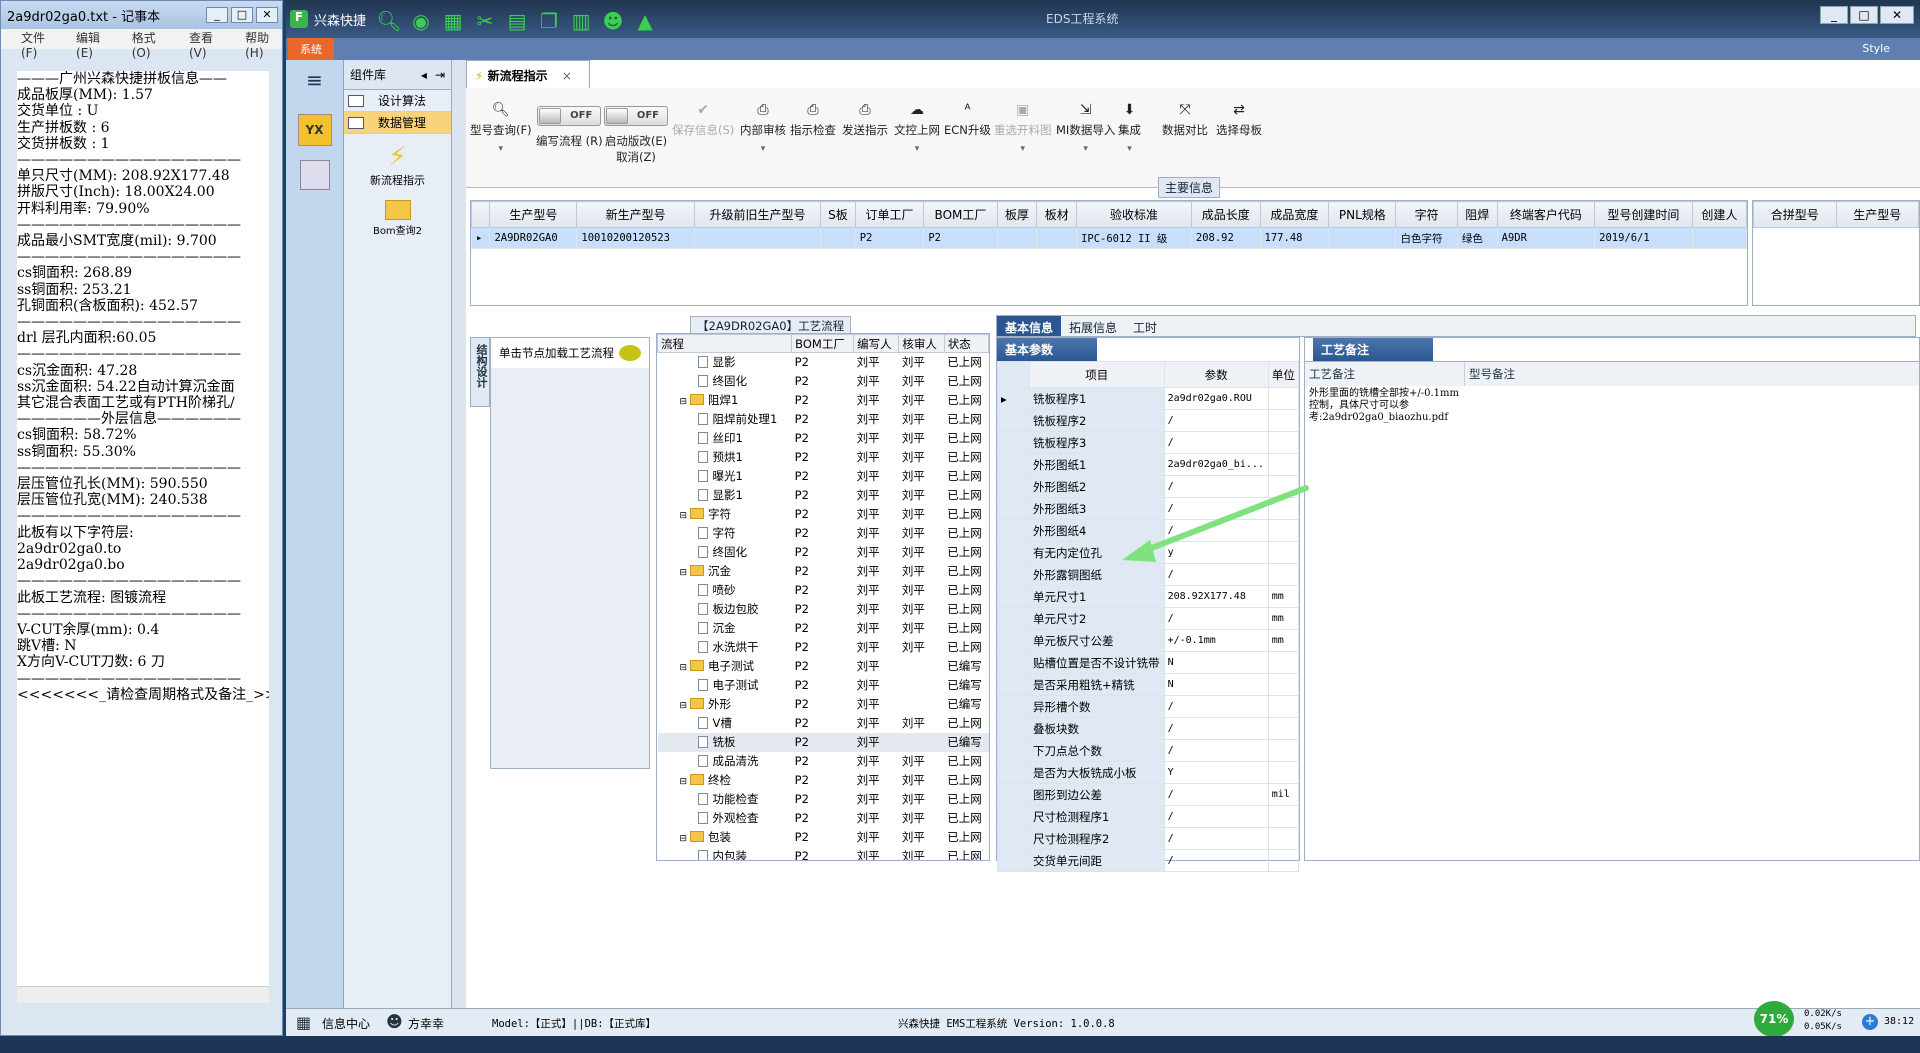 Image resolution: width=1920 pixels, height=1053 pixels. Describe the element at coordinates (1897, 15) in the screenshot. I see `app-close-button: ✕` at that location.